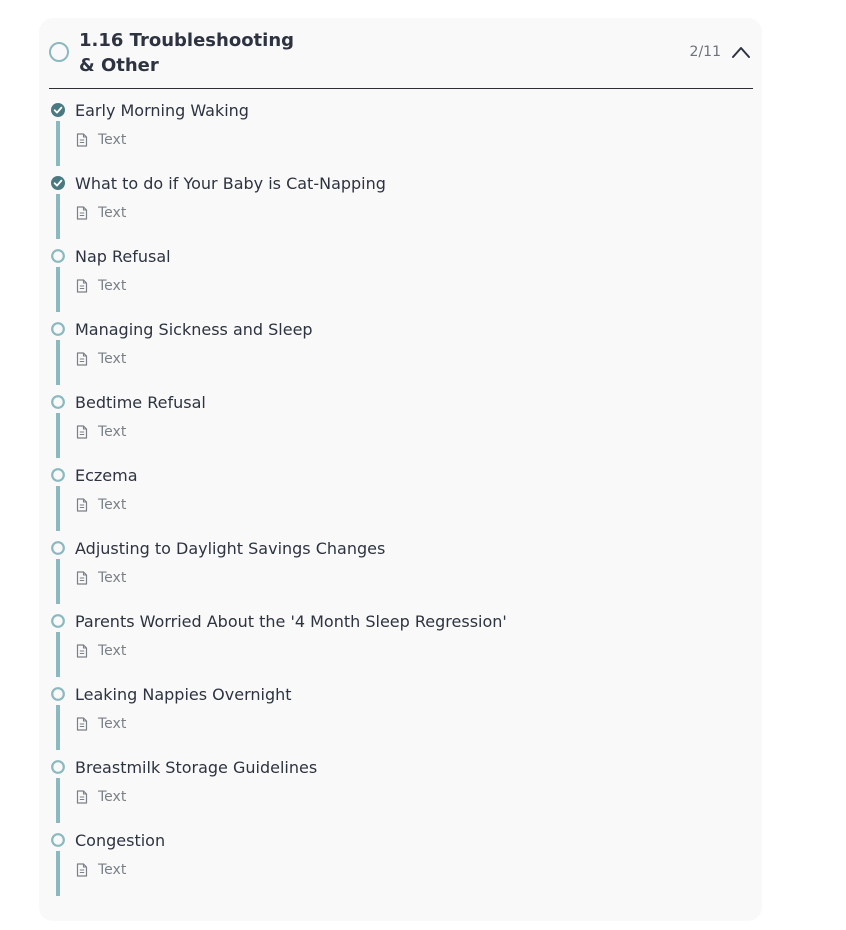 The height and width of the screenshot is (930, 846). Describe the element at coordinates (401, 134) in the screenshot. I see `lesson-item: Early Morning Waking Text` at that location.